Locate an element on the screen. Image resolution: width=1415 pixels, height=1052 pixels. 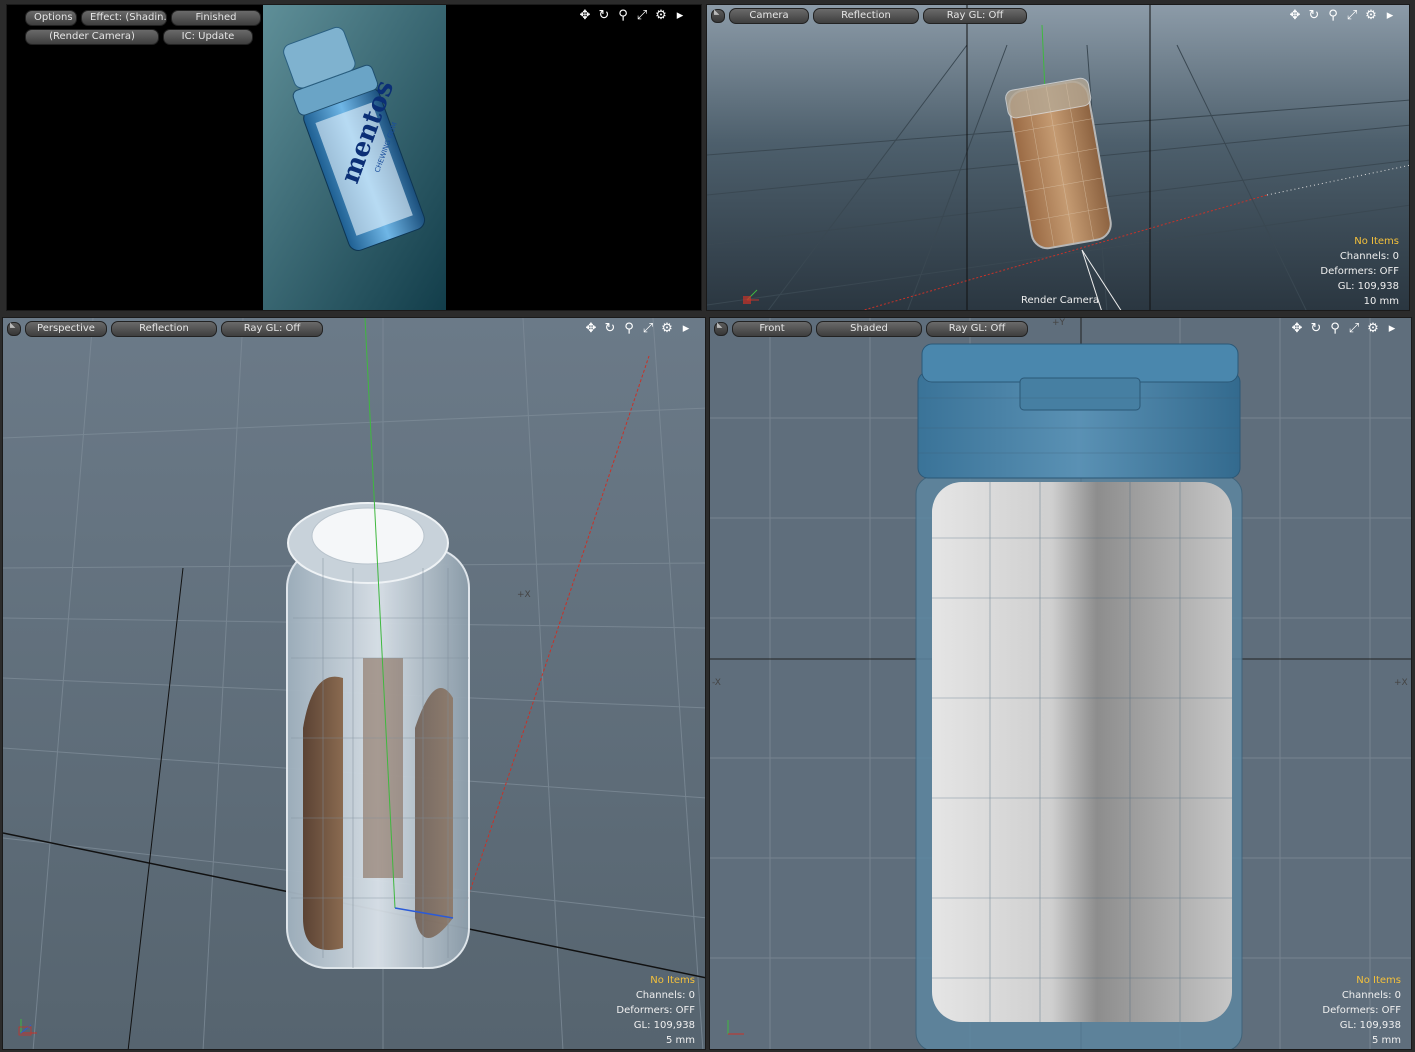
view-type-dropdown: Camera is located at coordinates (769, 16).